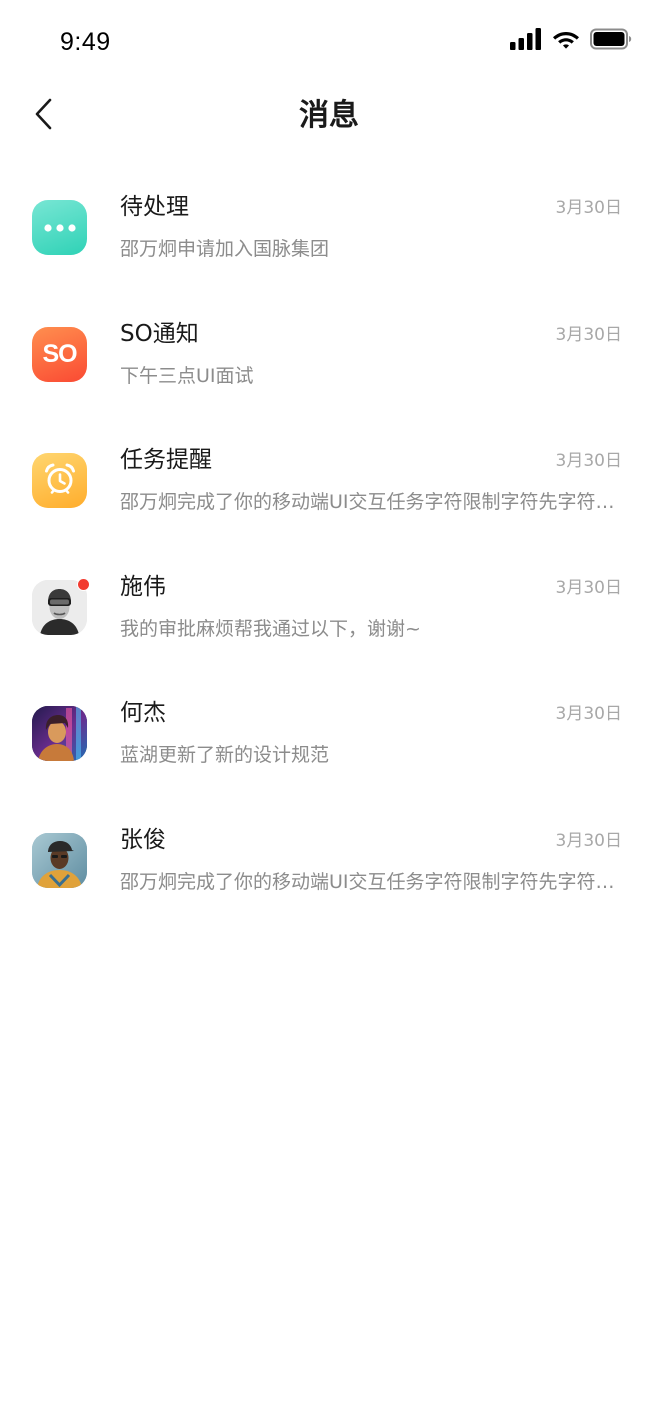  I want to click on list-item-zhang-jun: 张俊 3月30日 邵万炯完成了你的移动端UI交互任务字符限制字符先字符限制, so click(329, 860).